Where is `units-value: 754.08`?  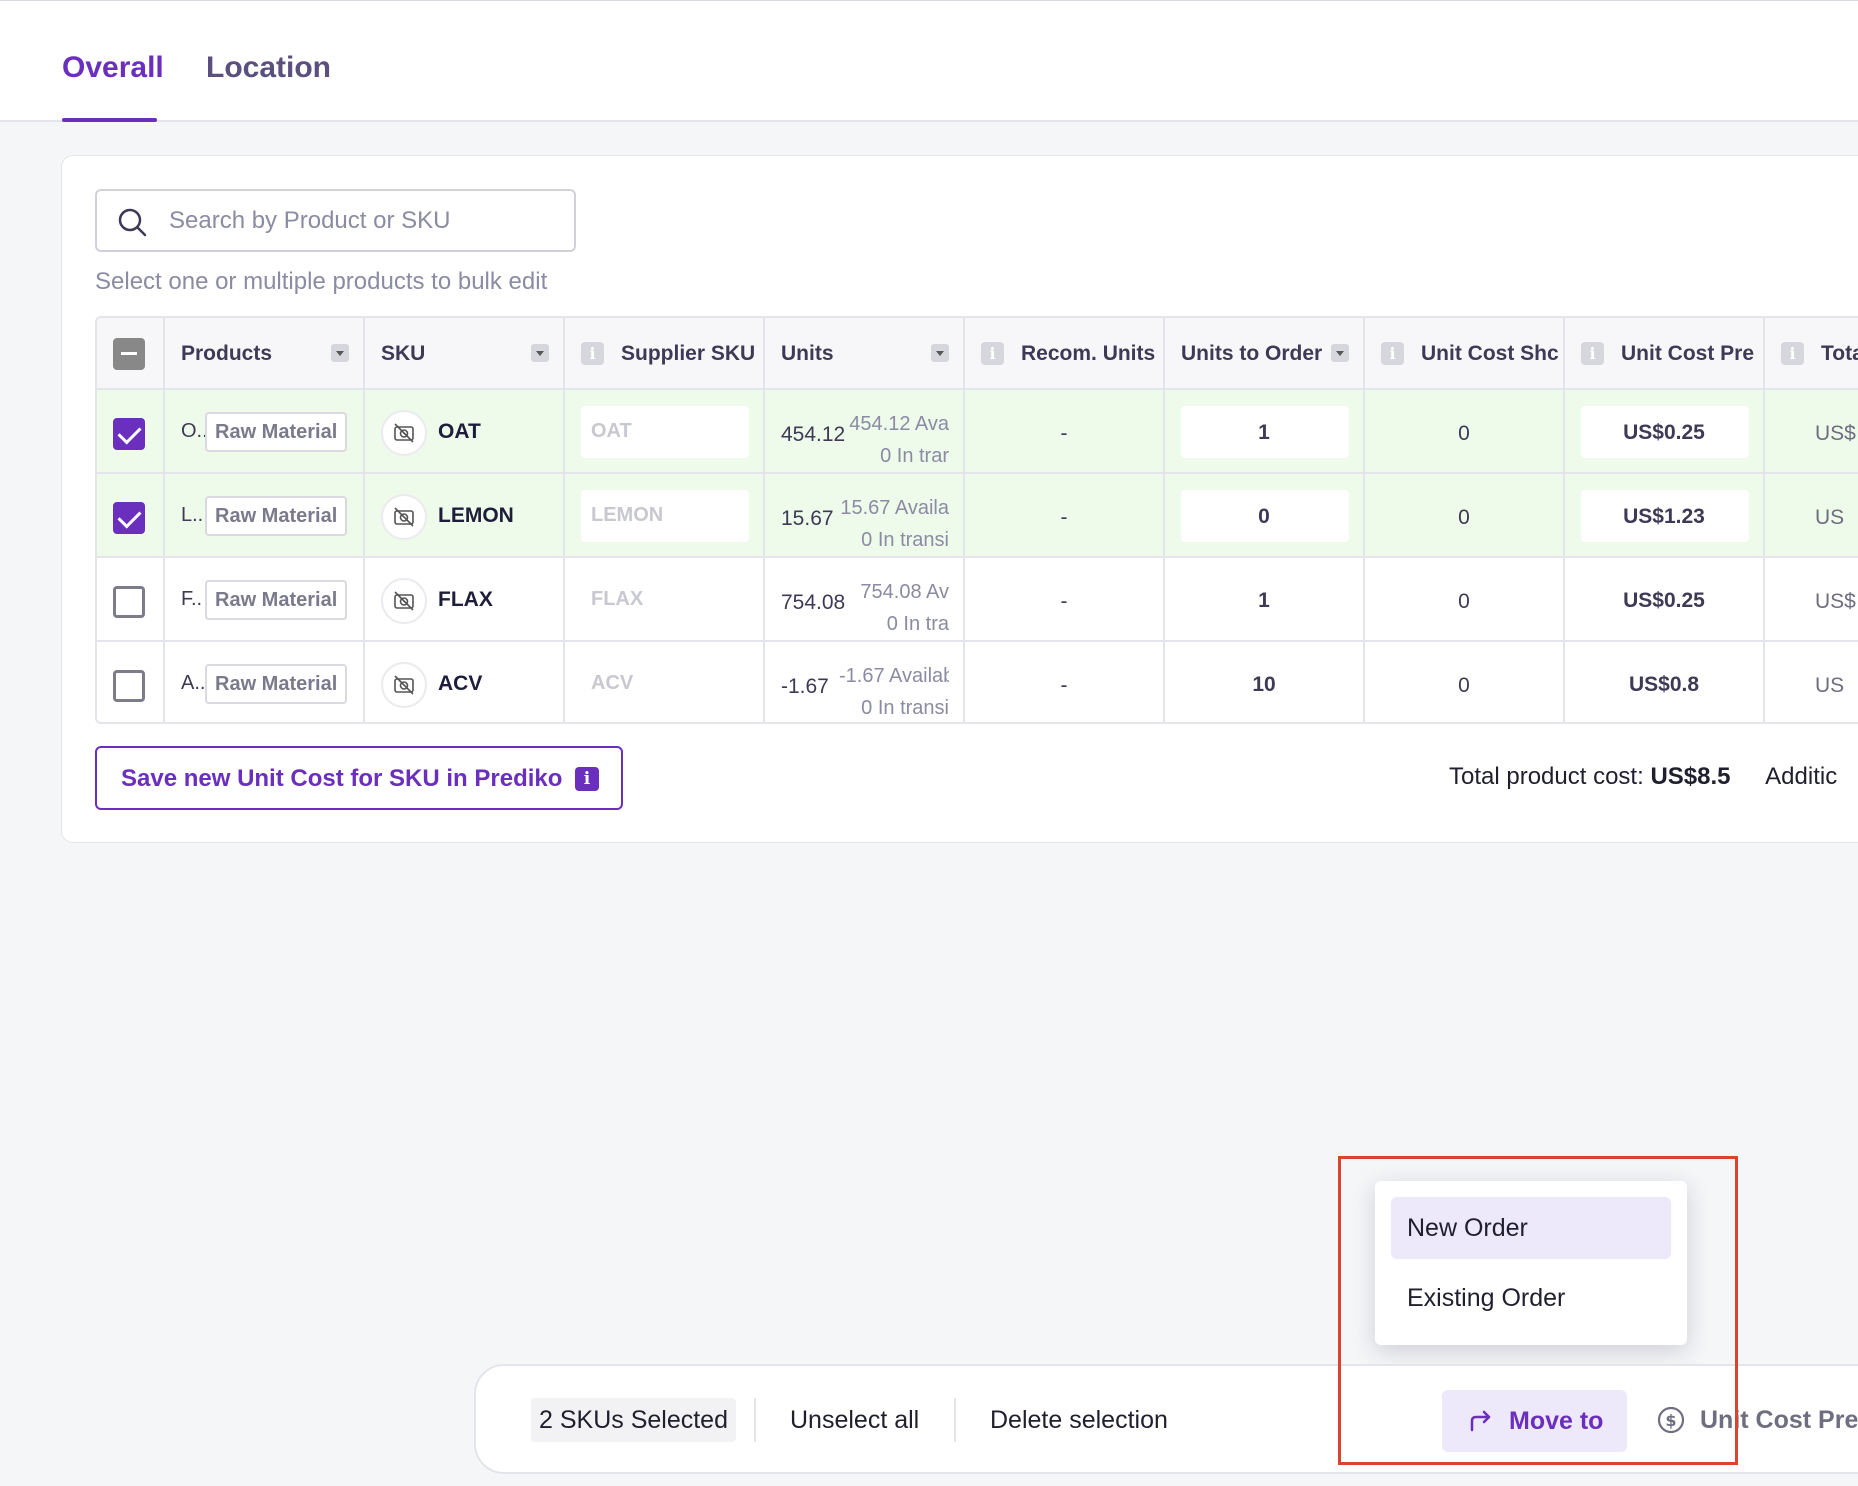 units-value: 754.08 is located at coordinates (813, 602).